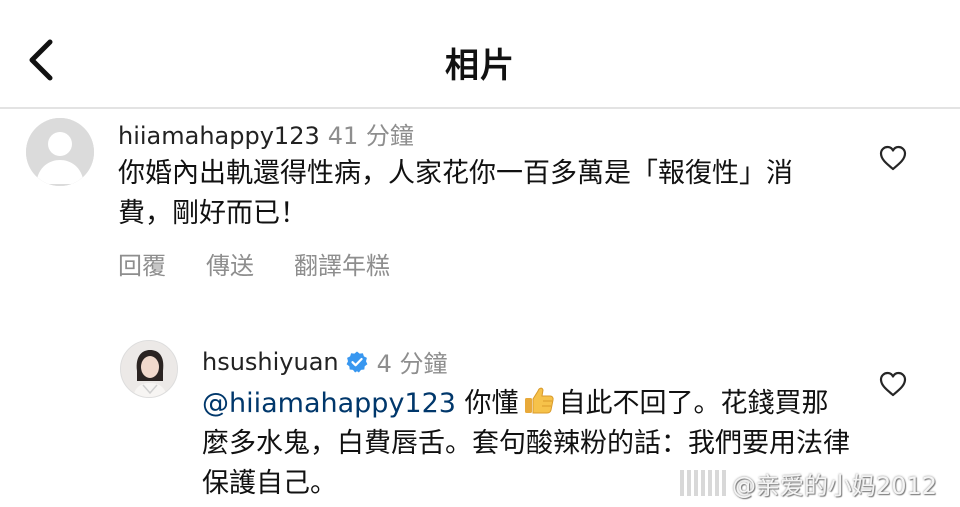  I want to click on comment-time: 4 分鐘, so click(412, 364).